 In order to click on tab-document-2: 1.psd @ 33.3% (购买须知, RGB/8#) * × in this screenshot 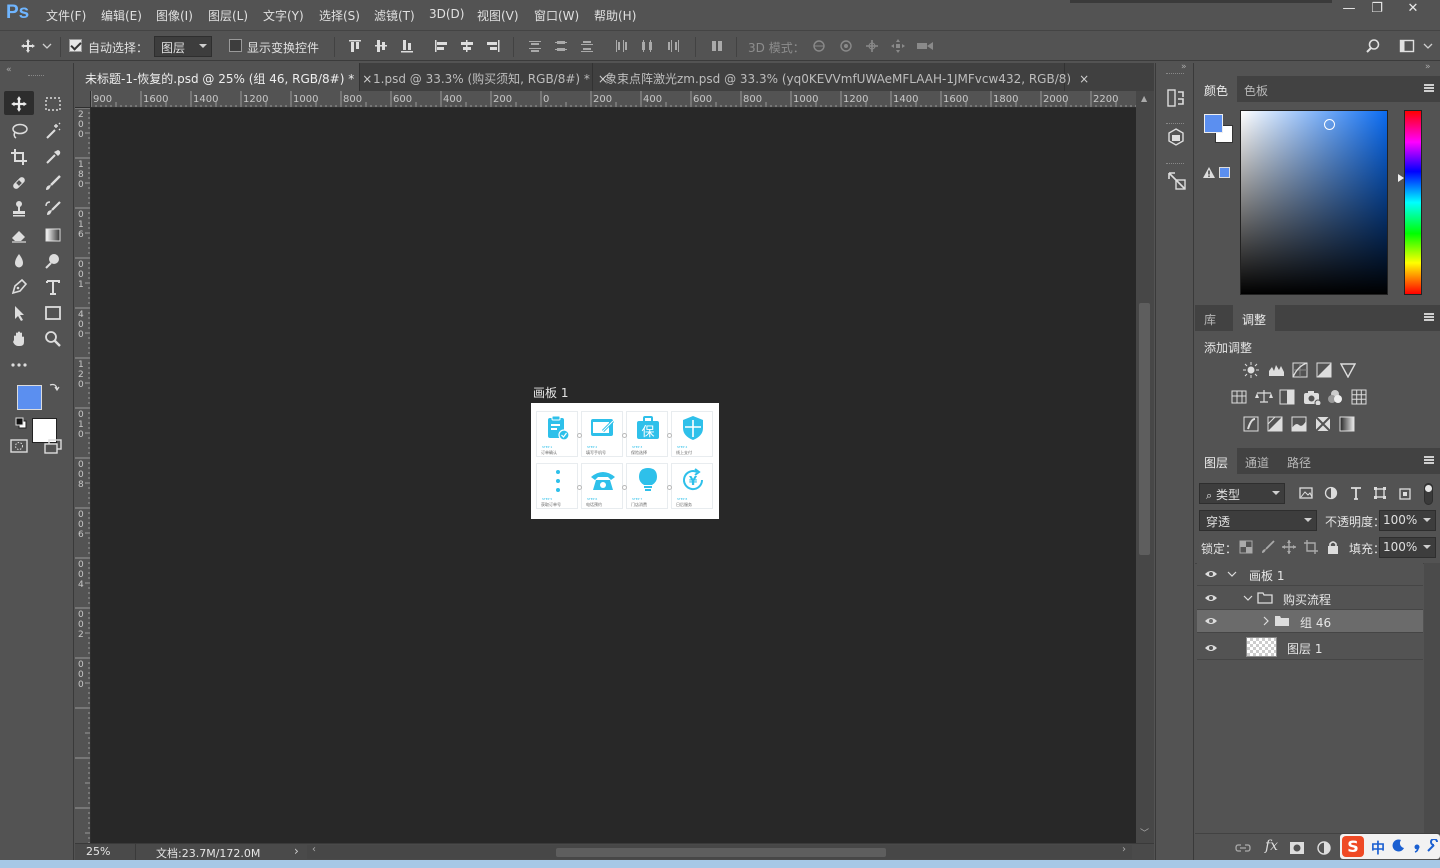, I will do `click(485, 77)`.